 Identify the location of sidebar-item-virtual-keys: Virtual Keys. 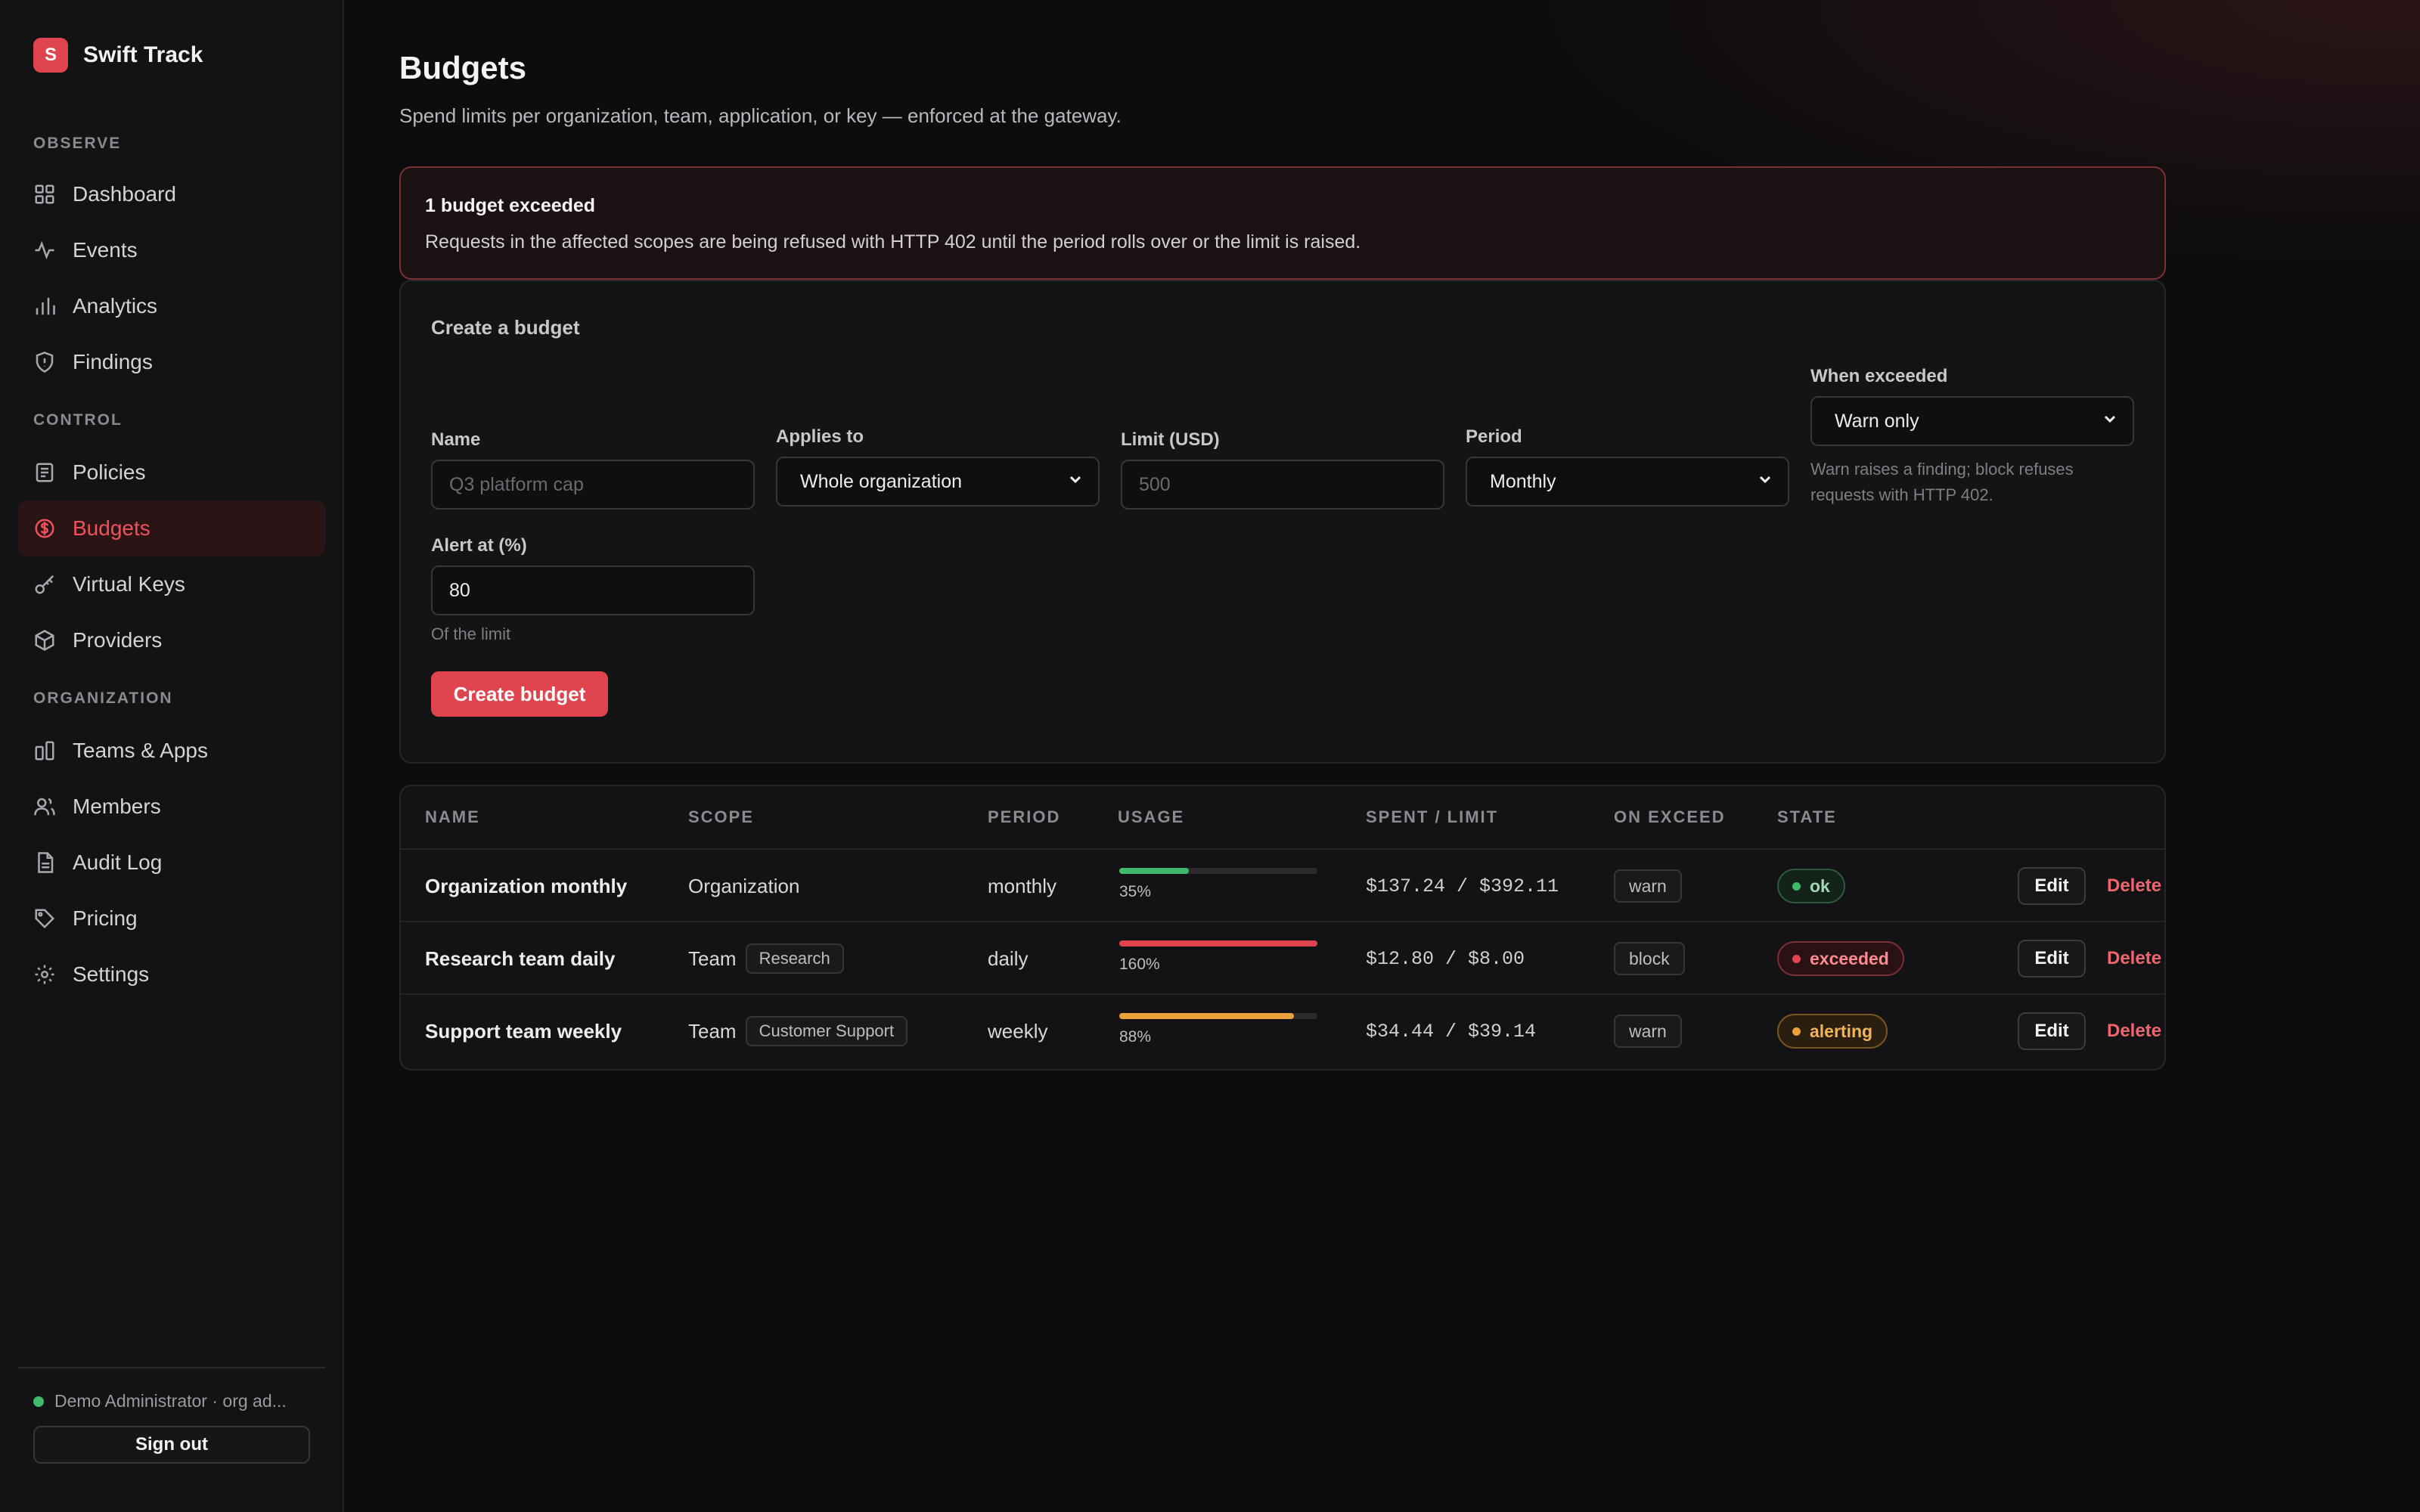
(171, 584).